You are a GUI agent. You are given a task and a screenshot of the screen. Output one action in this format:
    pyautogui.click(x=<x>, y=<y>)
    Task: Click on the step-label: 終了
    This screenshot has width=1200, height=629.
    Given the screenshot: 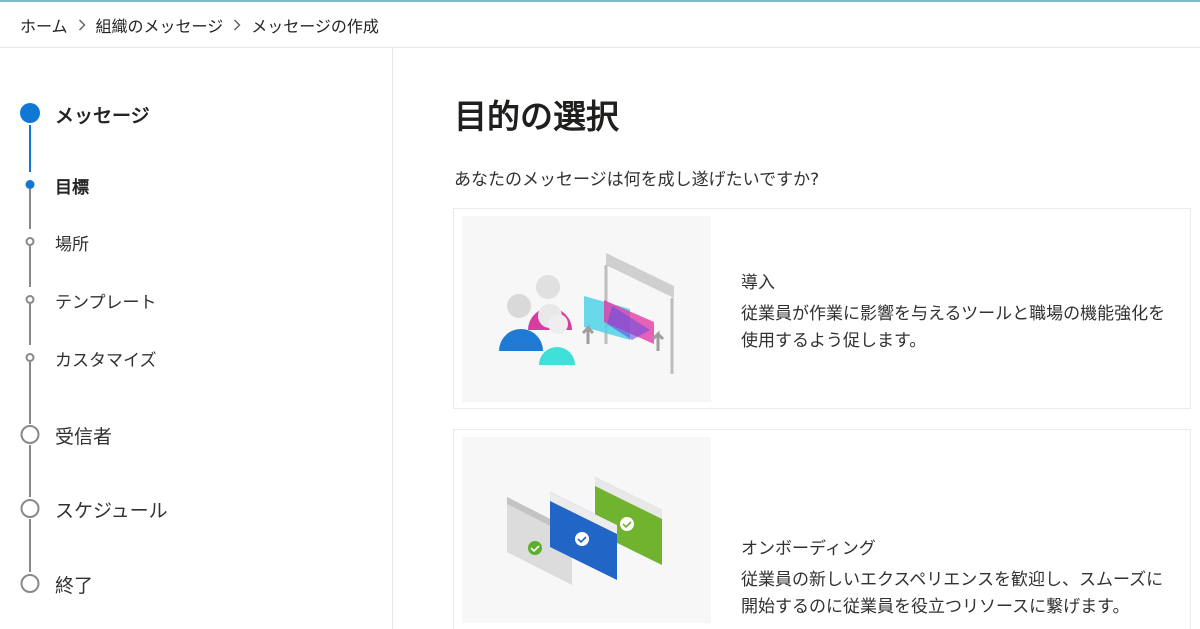 What is the action you would take?
    pyautogui.click(x=74, y=586)
    